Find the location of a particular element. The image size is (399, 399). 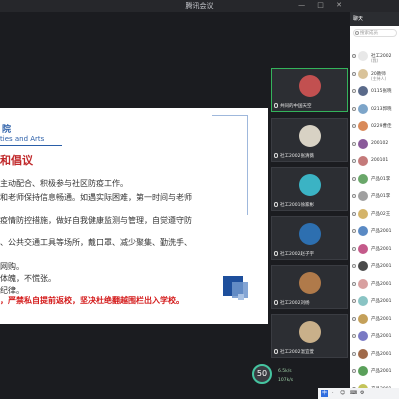

slide-text-line: 网购。 is located at coordinates (12, 266).